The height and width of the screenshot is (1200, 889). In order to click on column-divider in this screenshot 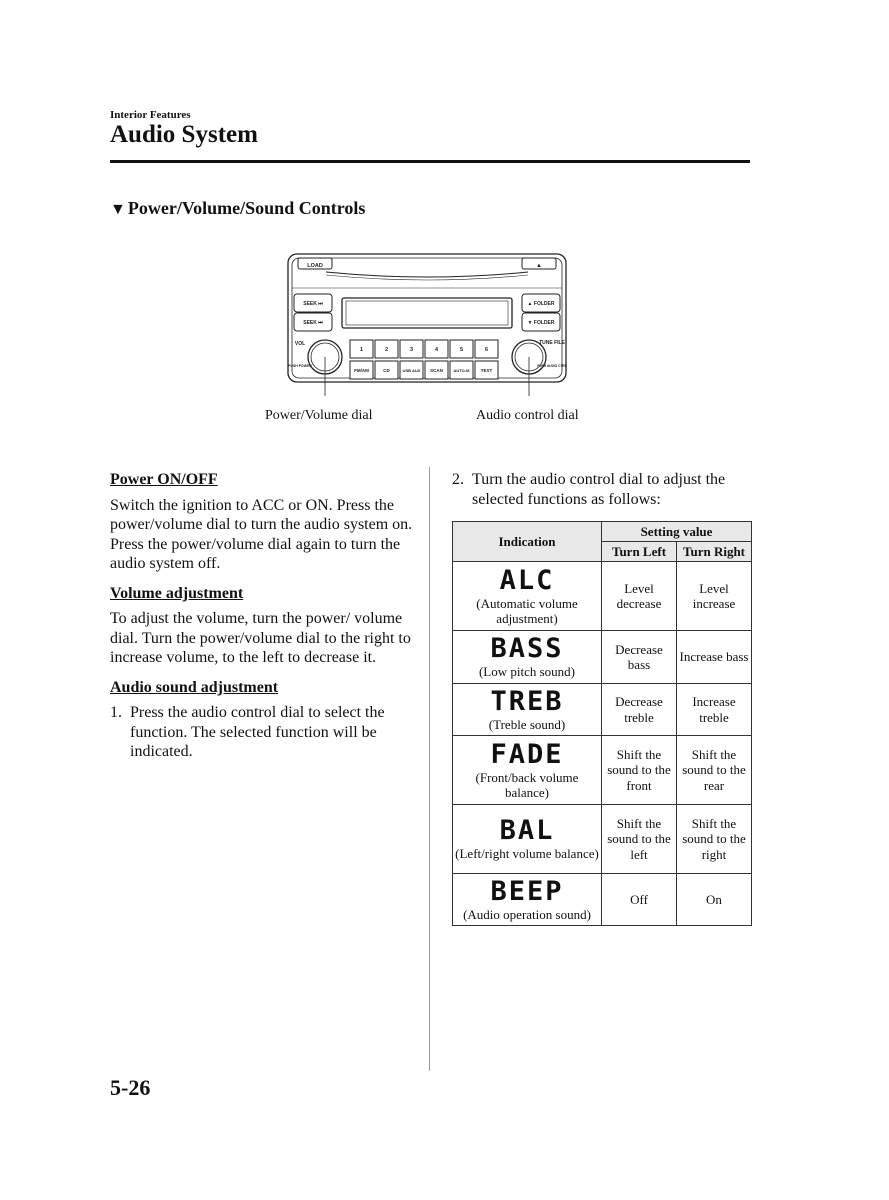, I will do `click(429, 769)`.